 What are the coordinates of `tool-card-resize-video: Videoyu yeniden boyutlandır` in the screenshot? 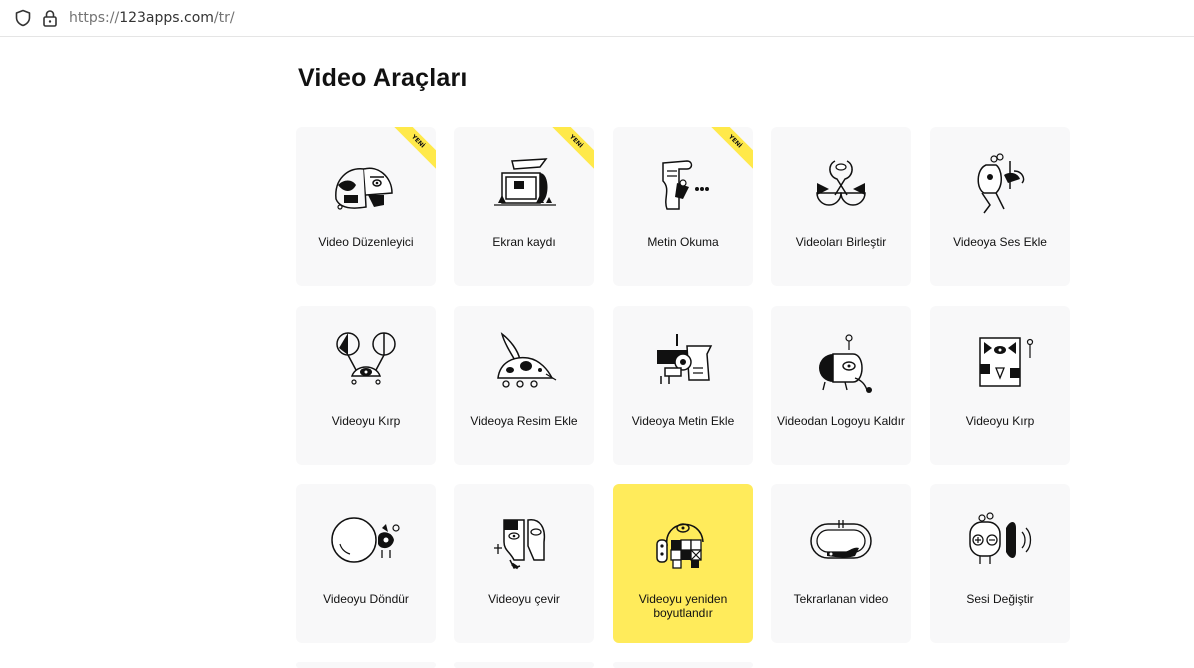 It's located at (683, 563).